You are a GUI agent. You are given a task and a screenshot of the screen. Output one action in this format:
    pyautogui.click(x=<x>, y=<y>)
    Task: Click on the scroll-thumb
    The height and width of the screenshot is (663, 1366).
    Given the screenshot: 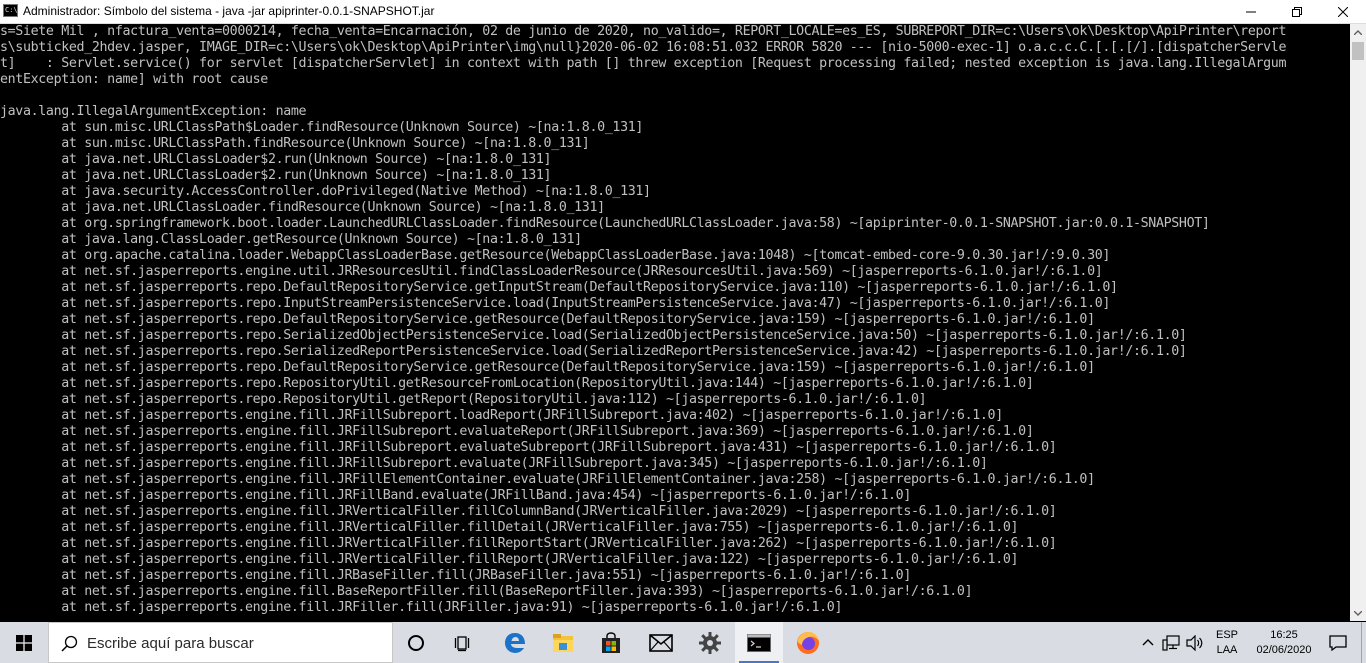 What is the action you would take?
    pyautogui.click(x=1358, y=51)
    